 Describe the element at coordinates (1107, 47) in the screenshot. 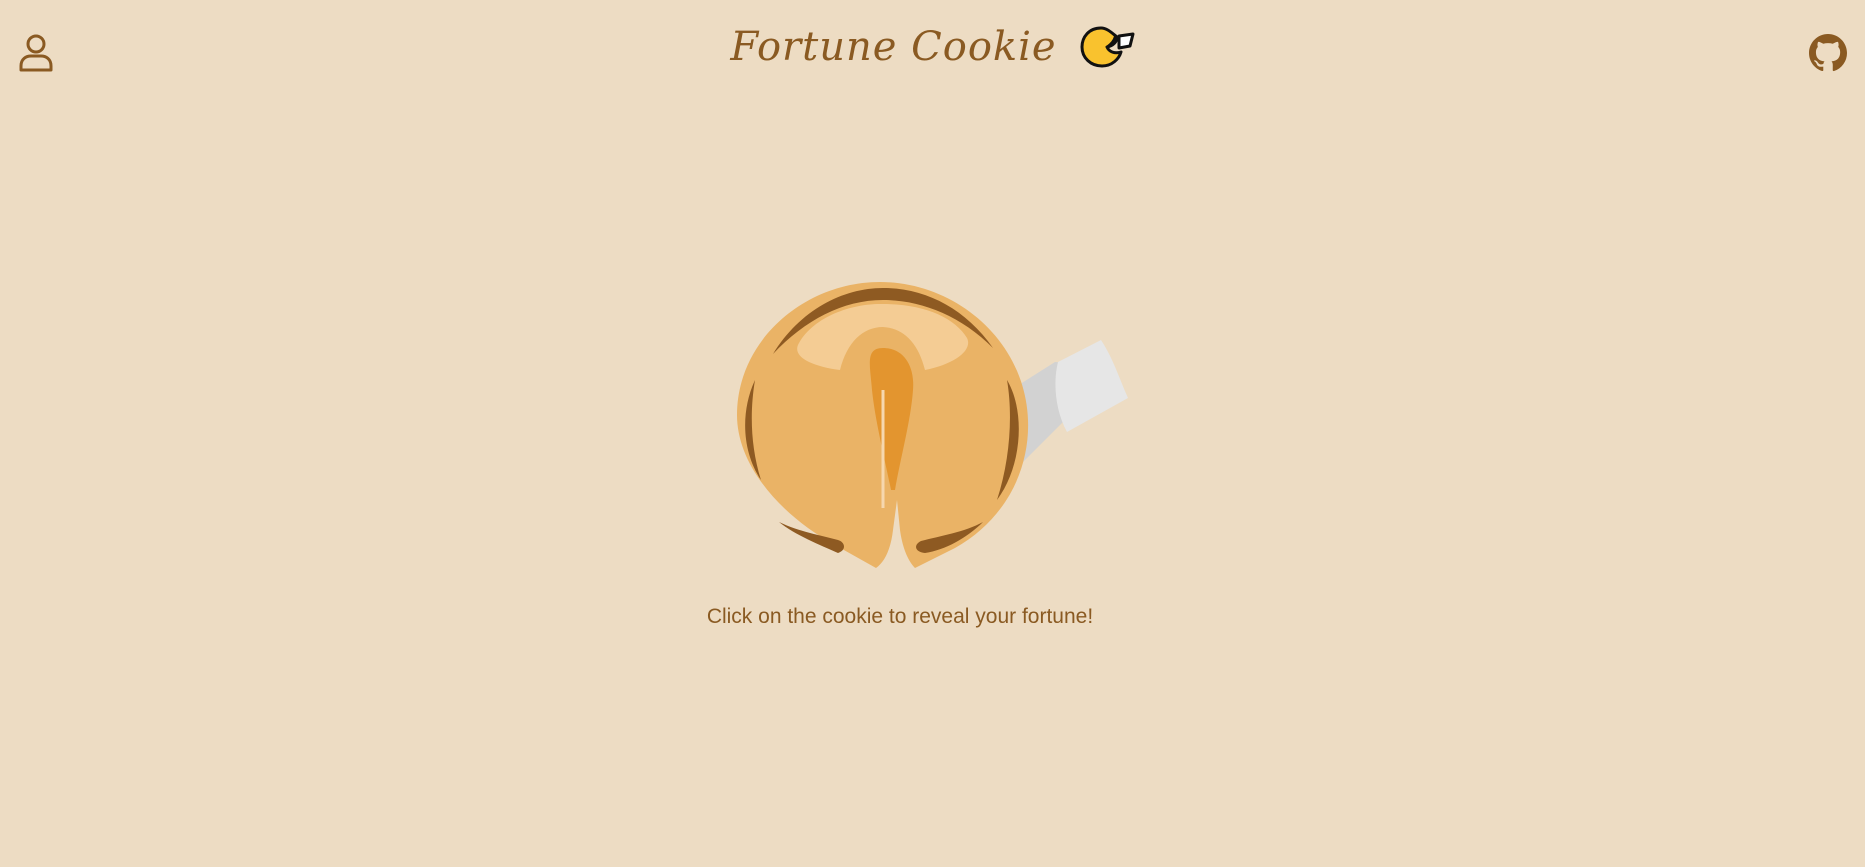

I see `fortune-cookie-logo-icon` at that location.